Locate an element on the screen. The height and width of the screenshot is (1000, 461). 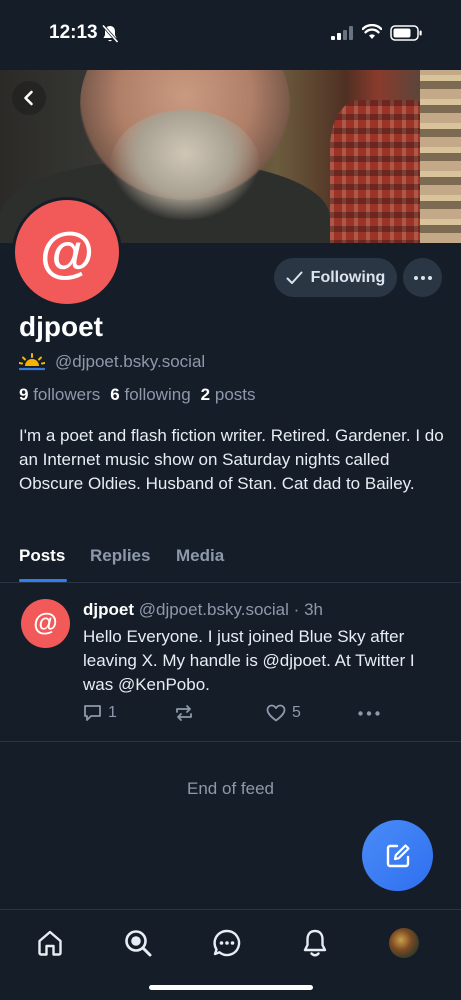
post-header: djpoet @djpoet.bsky.social · 3h is located at coordinates (203, 610).